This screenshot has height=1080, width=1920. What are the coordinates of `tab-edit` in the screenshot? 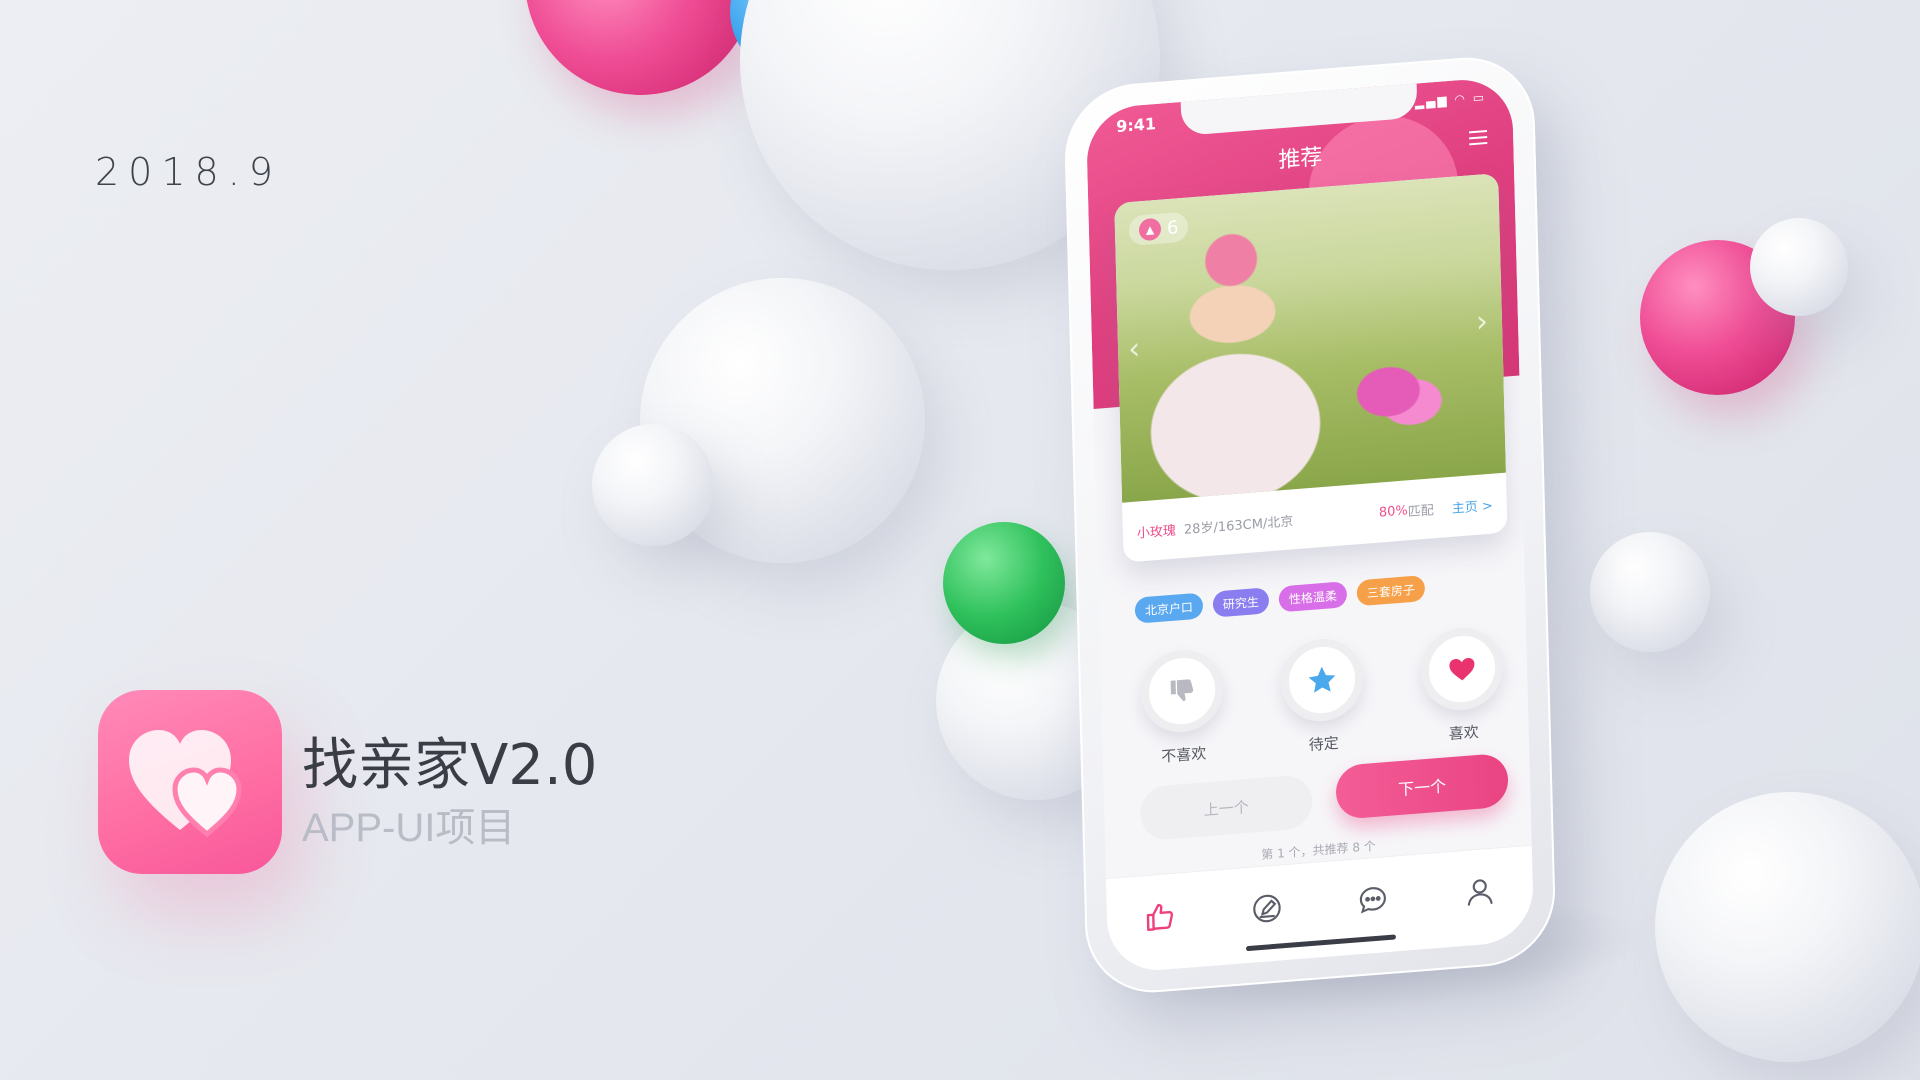 It's located at (1266, 908).